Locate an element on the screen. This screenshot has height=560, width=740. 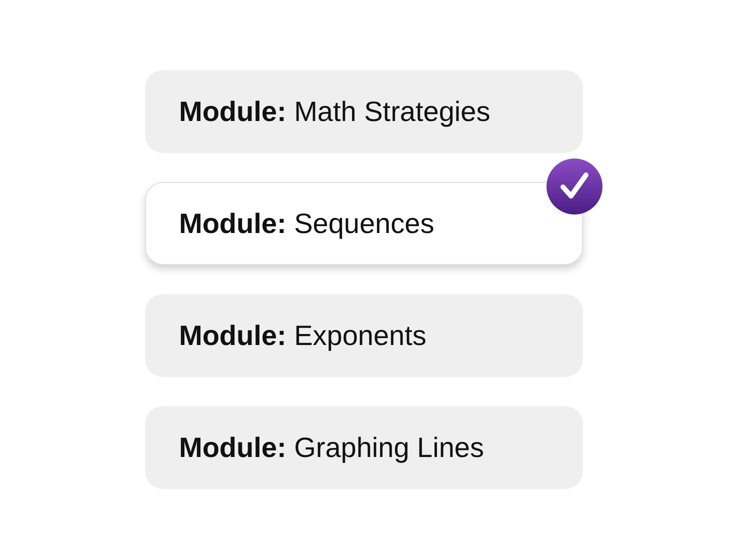
module-option: Module: Graphing Lines is located at coordinates (364, 447).